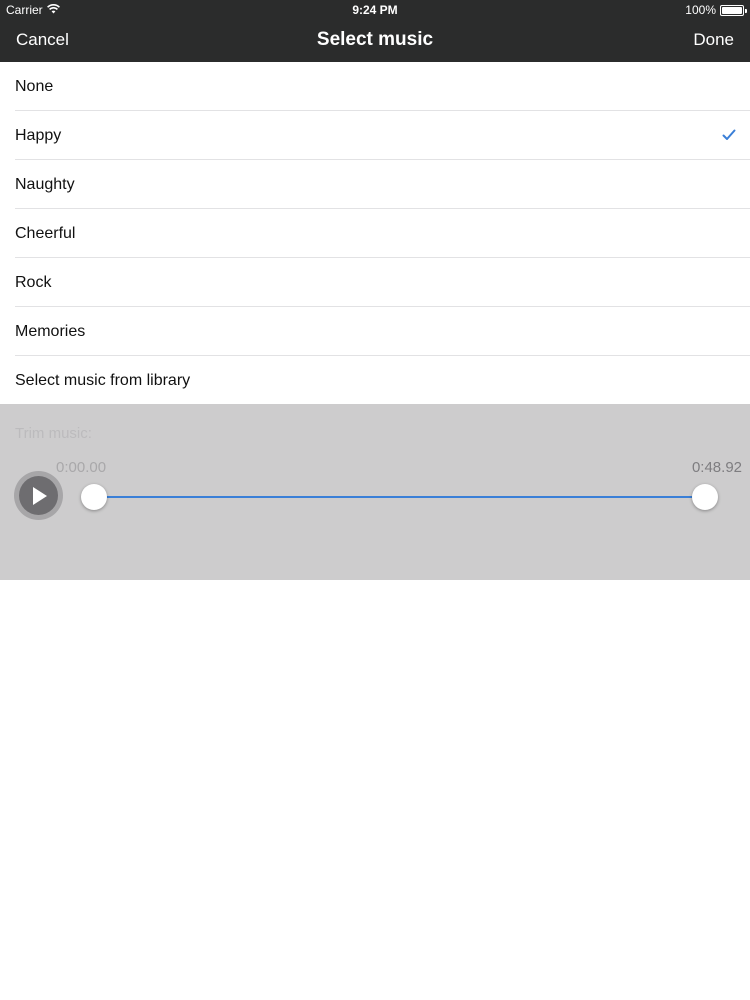 This screenshot has width=750, height=1000. I want to click on select-from-library: Select music from library, so click(375, 380).